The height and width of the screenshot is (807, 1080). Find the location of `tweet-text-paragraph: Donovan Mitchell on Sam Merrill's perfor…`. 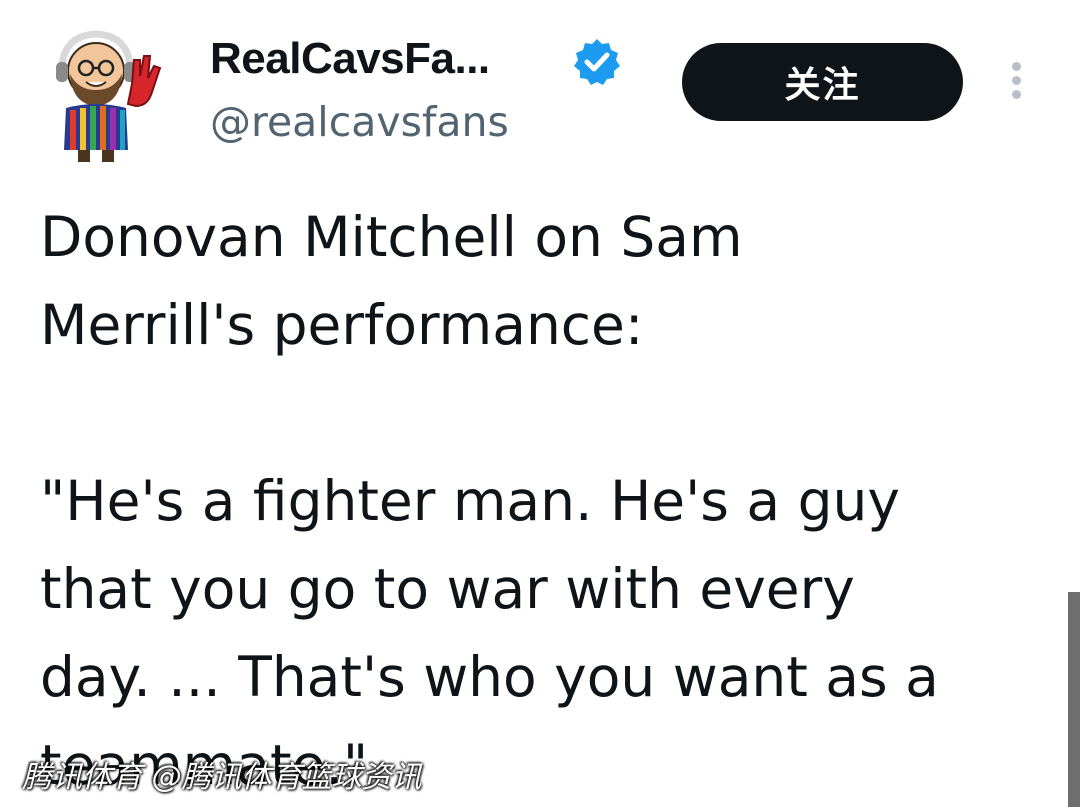

tweet-text-paragraph: Donovan Mitchell on Sam Merrill's perfor… is located at coordinates (391, 281).